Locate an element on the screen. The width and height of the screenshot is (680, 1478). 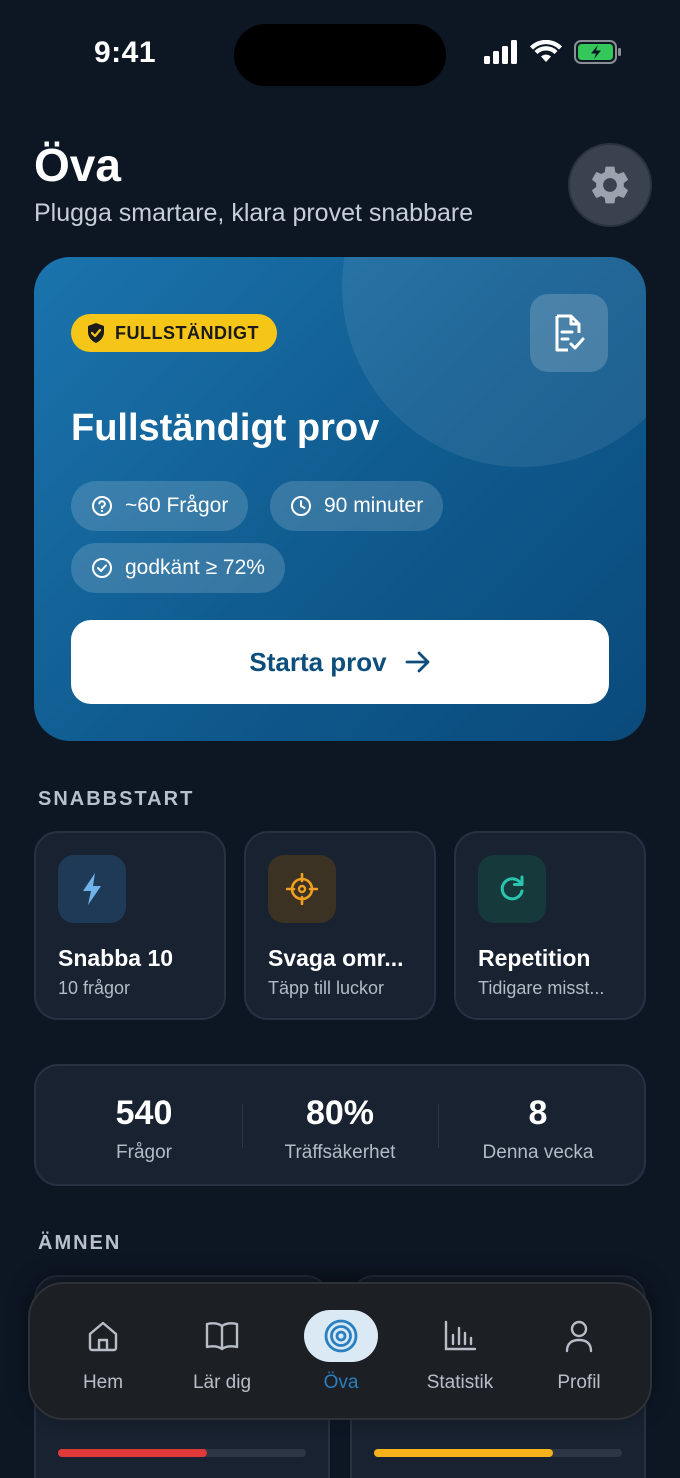
quick-card-subtitle: Täpp till luckor is located at coordinates (326, 988).